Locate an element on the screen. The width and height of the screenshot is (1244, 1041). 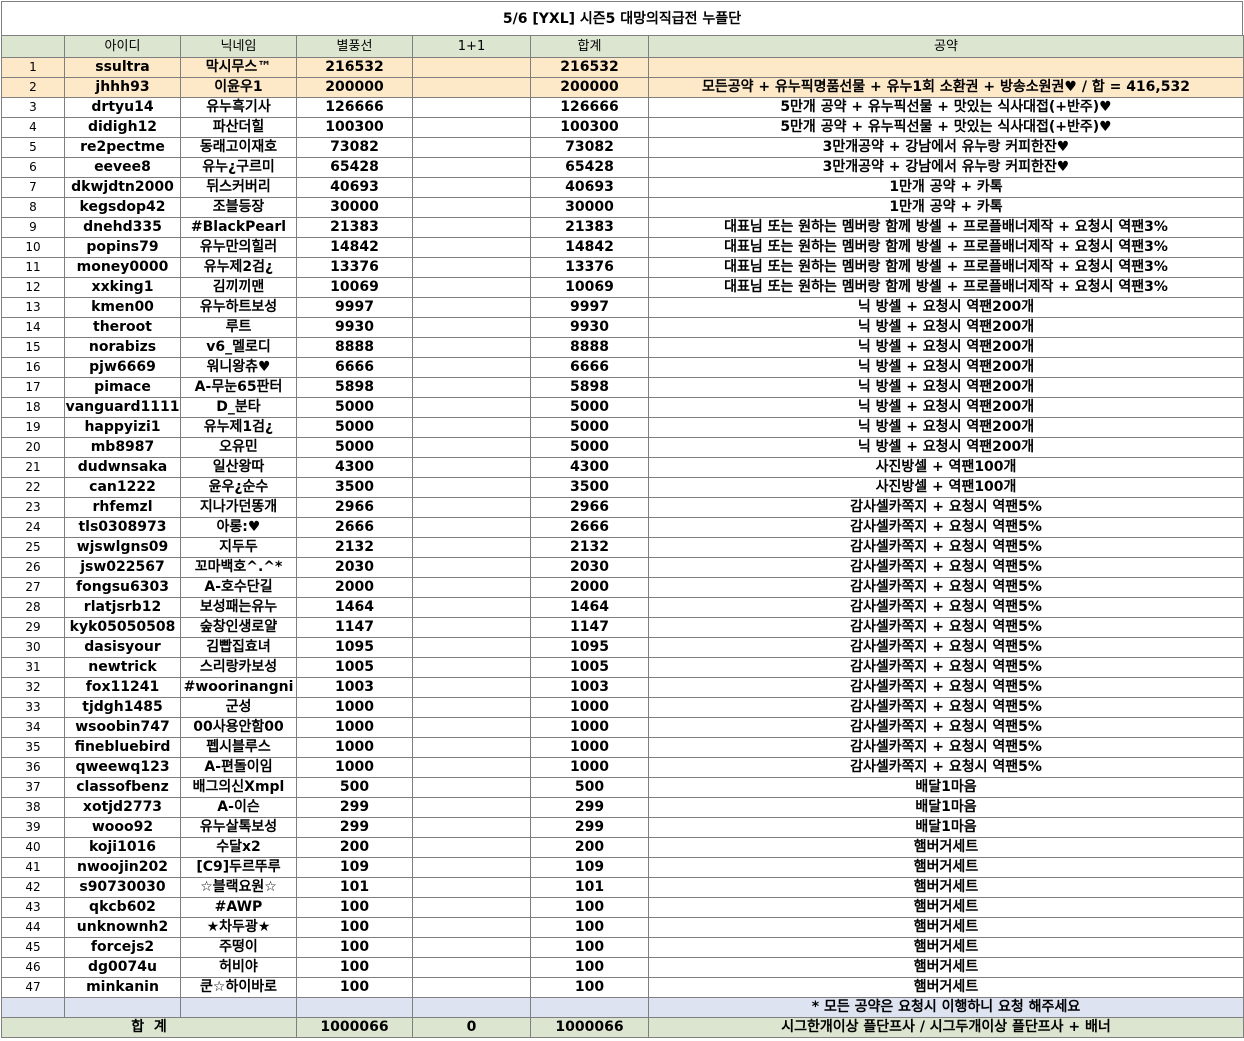
row-total: 100 is located at coordinates (589, 967).